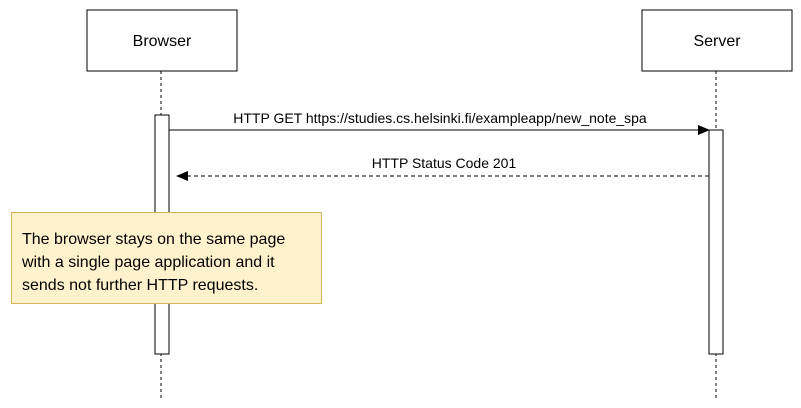  I want to click on server-participant: Server, so click(717, 40).